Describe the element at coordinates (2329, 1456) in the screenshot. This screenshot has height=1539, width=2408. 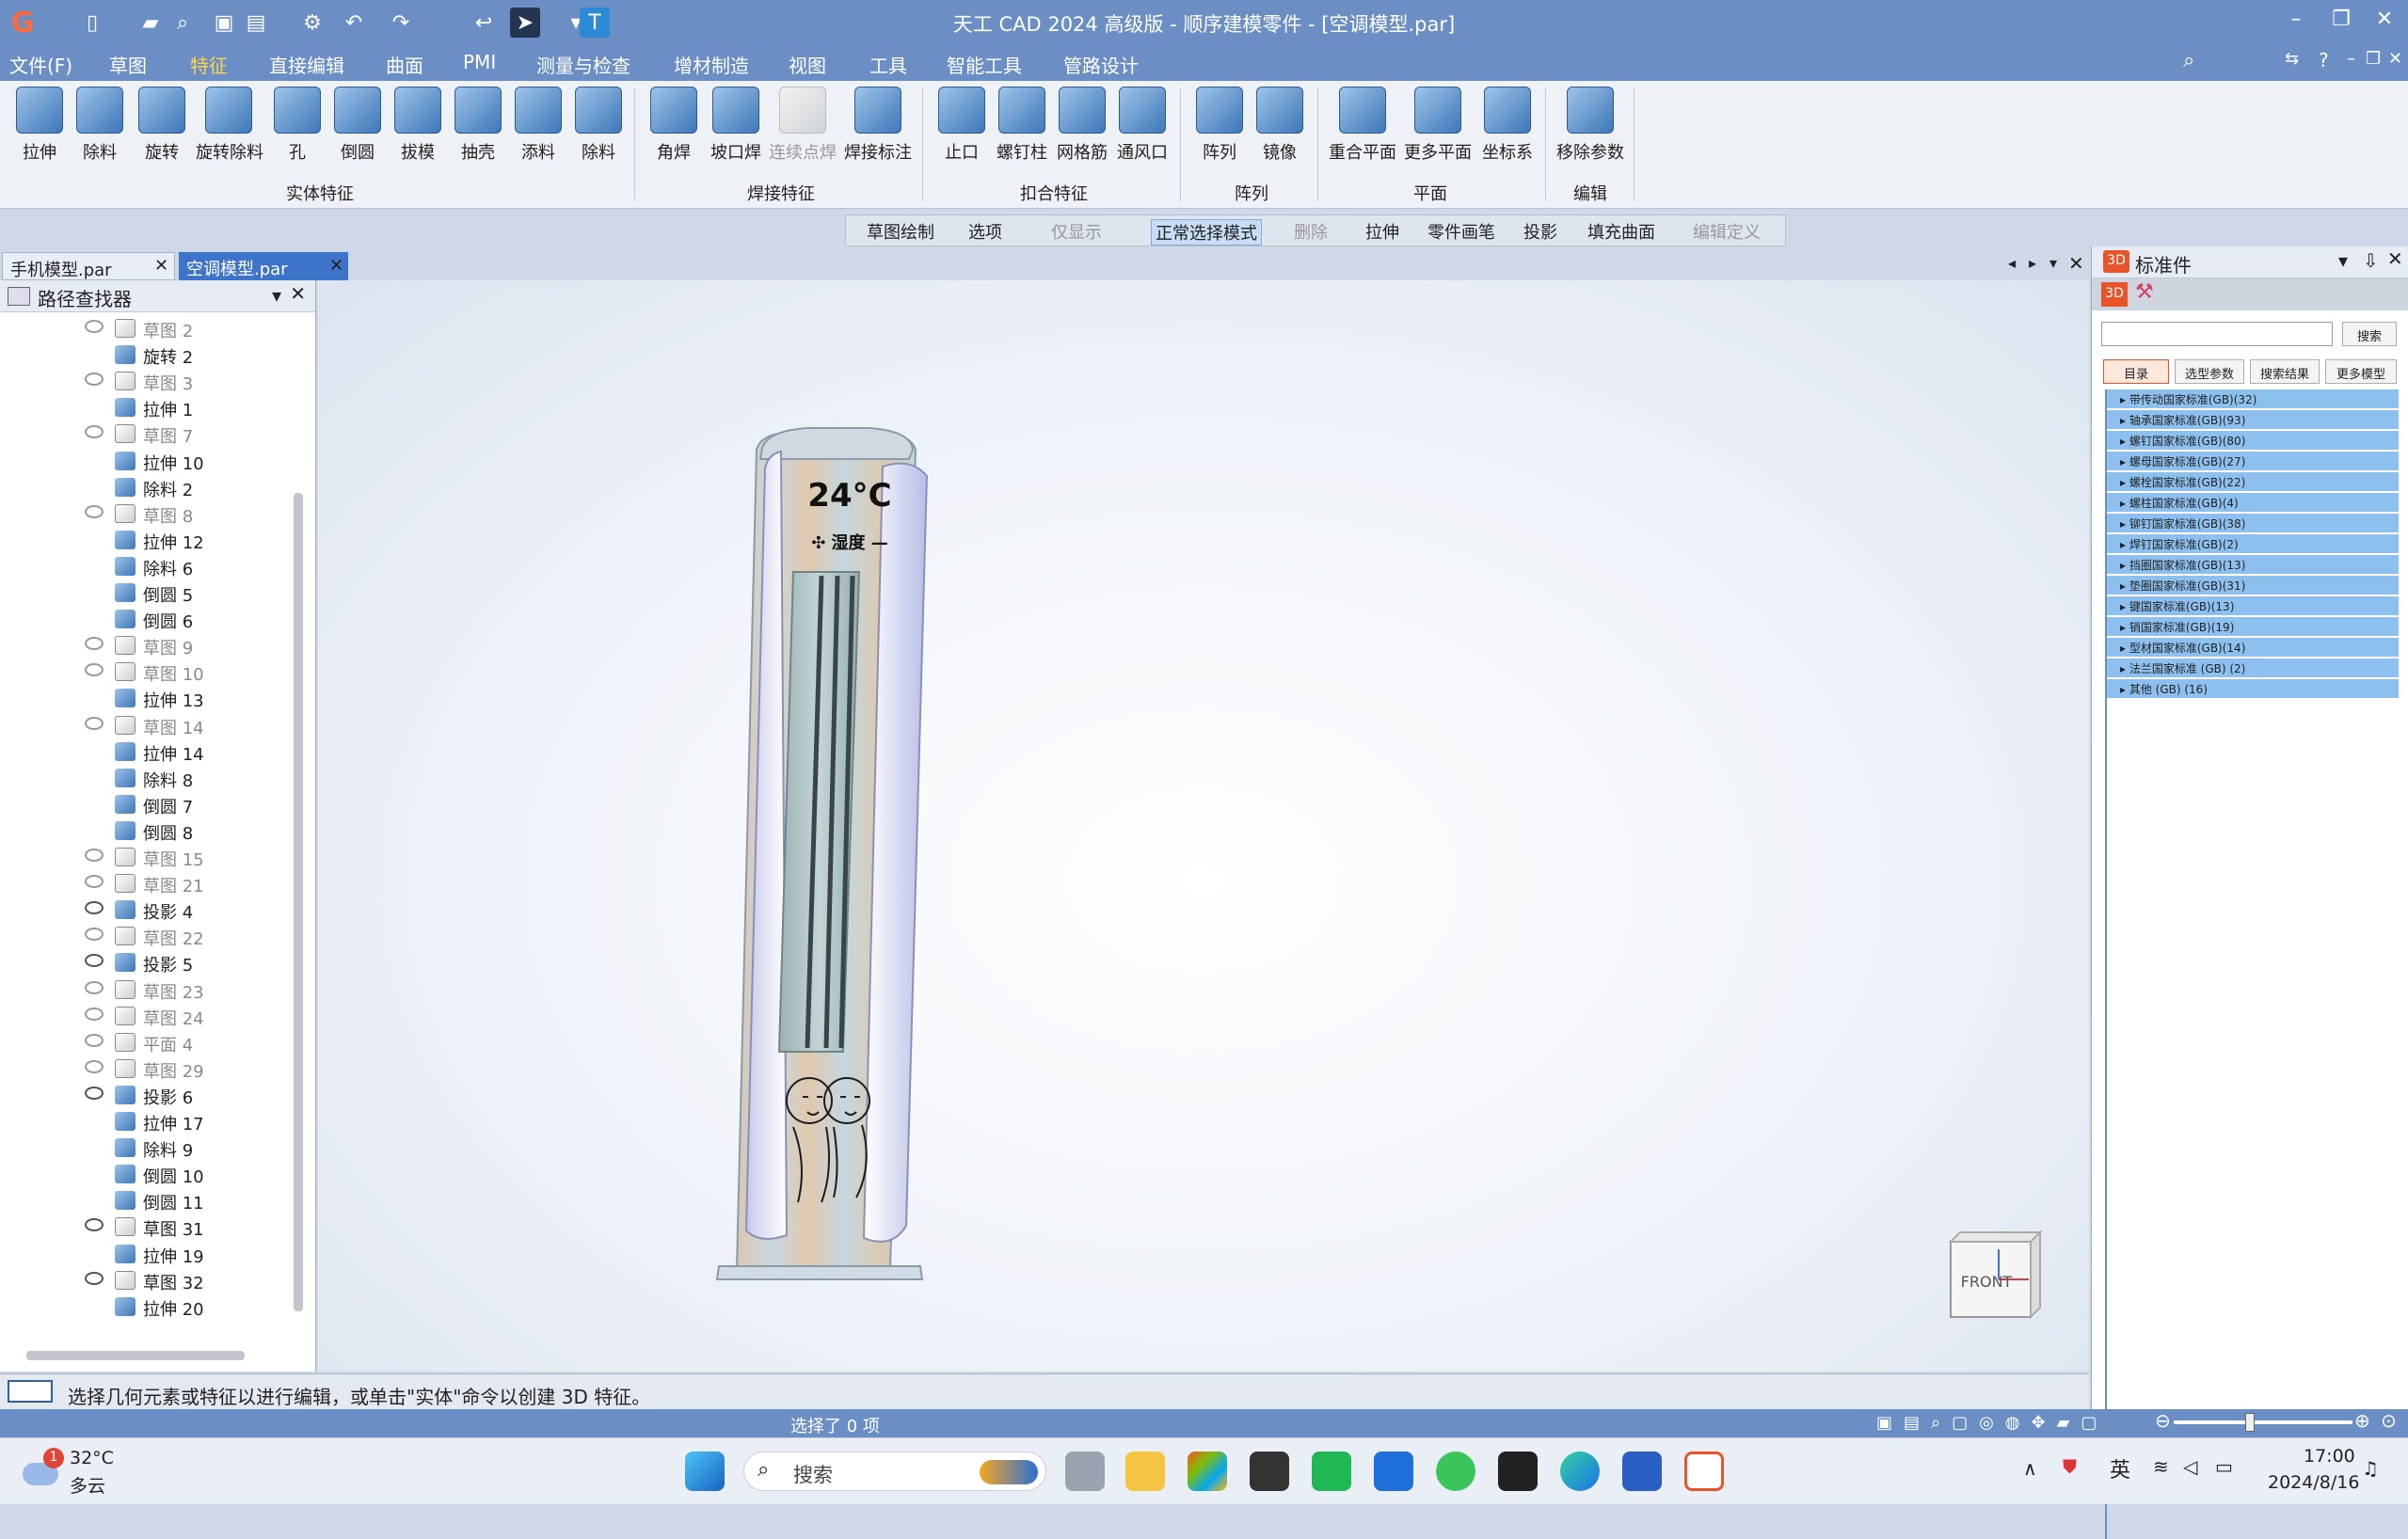
I see `clock-time: 17:00` at that location.